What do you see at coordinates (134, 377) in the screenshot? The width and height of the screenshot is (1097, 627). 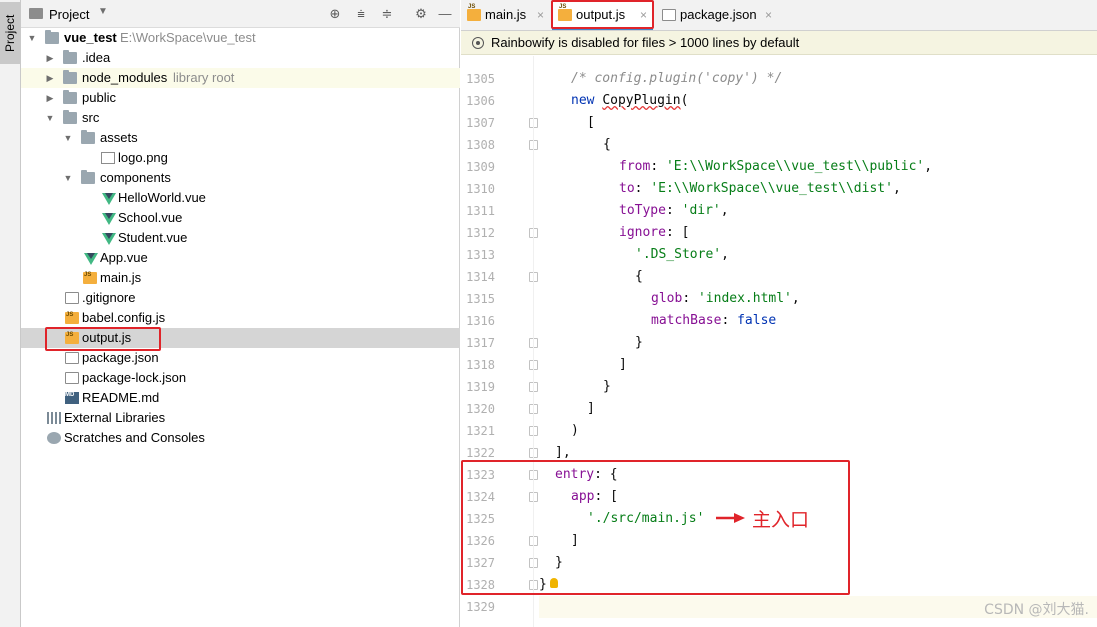 I see `tree-item-label: package-lock.json` at bounding box center [134, 377].